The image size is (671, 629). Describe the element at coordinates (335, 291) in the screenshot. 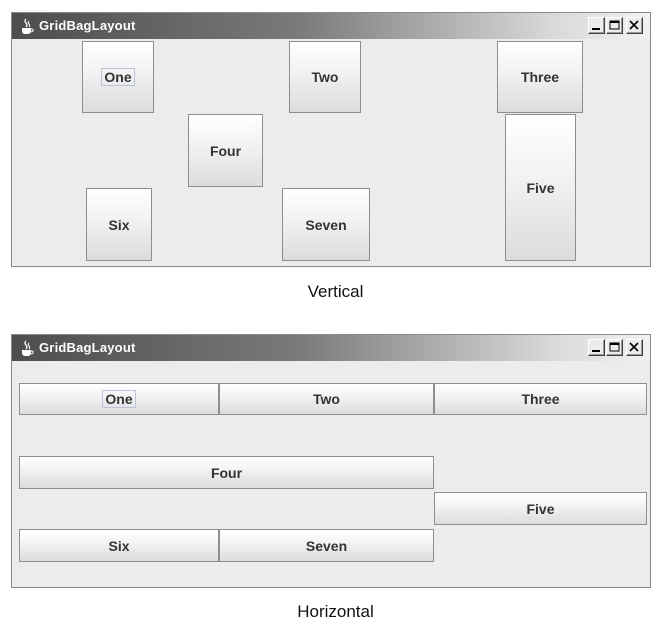

I see `caption-vertical: Vertical` at that location.